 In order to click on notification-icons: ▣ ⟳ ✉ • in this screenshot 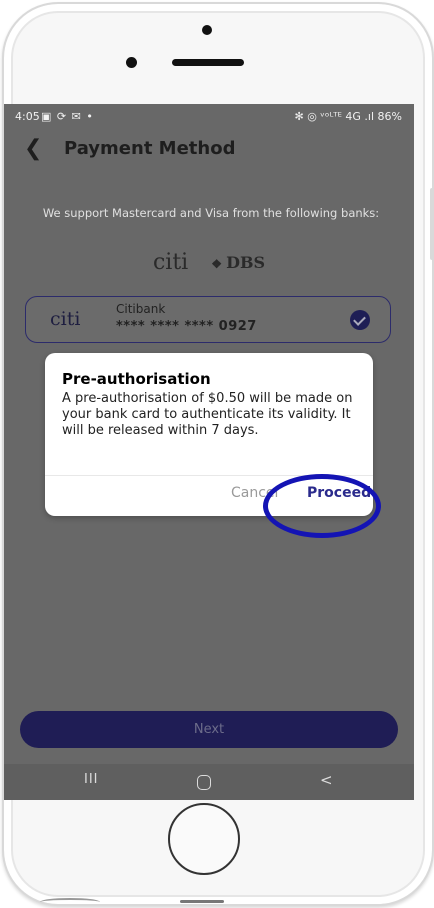, I will do `click(67, 116)`.